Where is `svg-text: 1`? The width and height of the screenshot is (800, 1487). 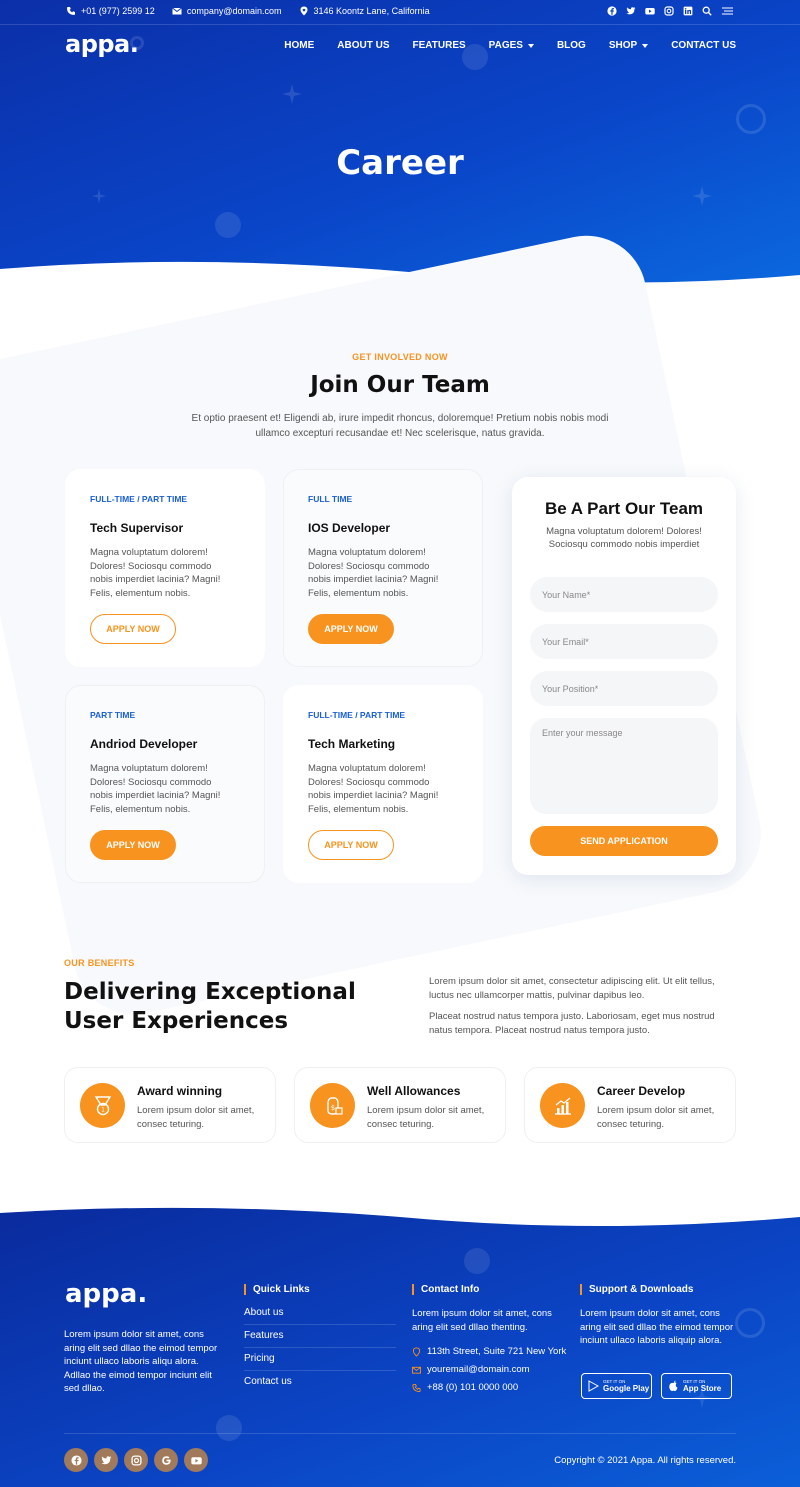 svg-text: 1 is located at coordinates (103, 1109).